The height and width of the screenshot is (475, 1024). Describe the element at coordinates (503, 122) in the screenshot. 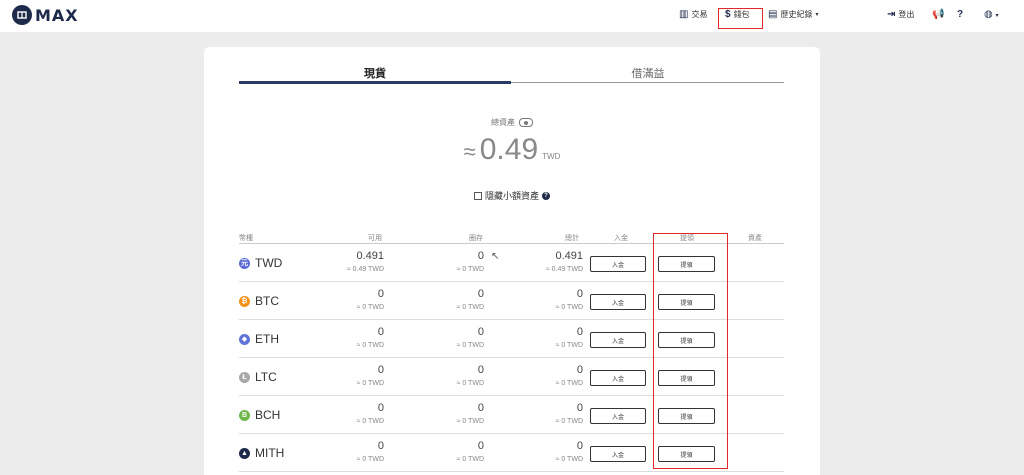

I see `total-assets-label: 總資產` at that location.